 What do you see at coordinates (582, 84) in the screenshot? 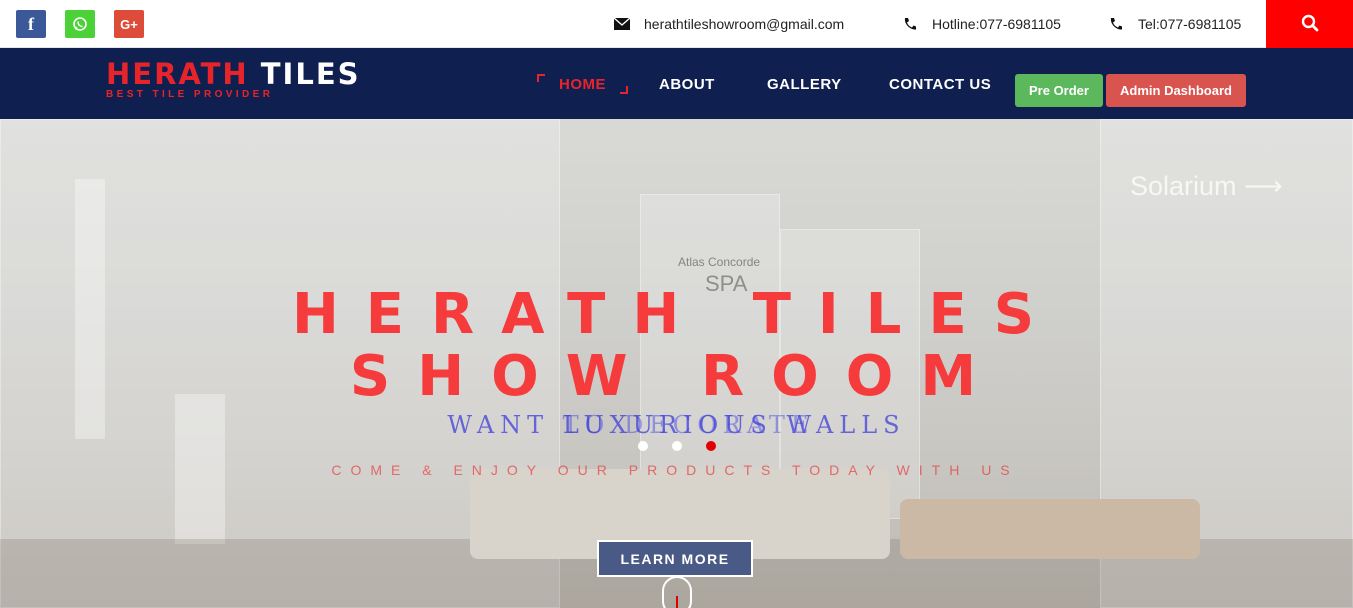
I see `nav-home: HOME` at bounding box center [582, 84].